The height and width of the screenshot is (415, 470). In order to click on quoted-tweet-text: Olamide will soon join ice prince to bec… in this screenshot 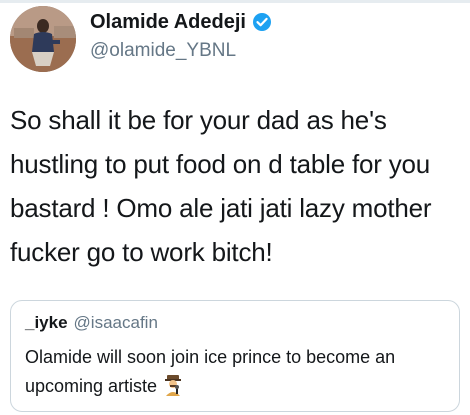, I will do `click(210, 371)`.